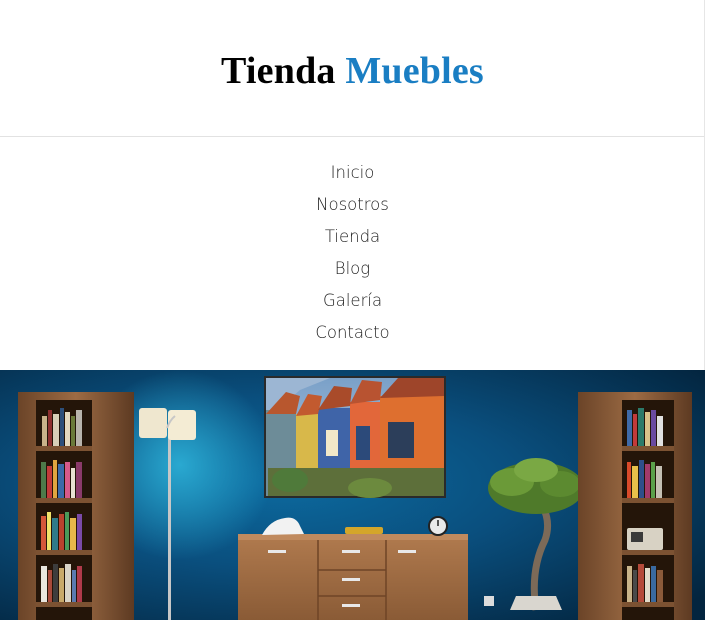 The height and width of the screenshot is (620, 705). What do you see at coordinates (278, 71) in the screenshot?
I see `logo-word-tienda: Tienda` at bounding box center [278, 71].